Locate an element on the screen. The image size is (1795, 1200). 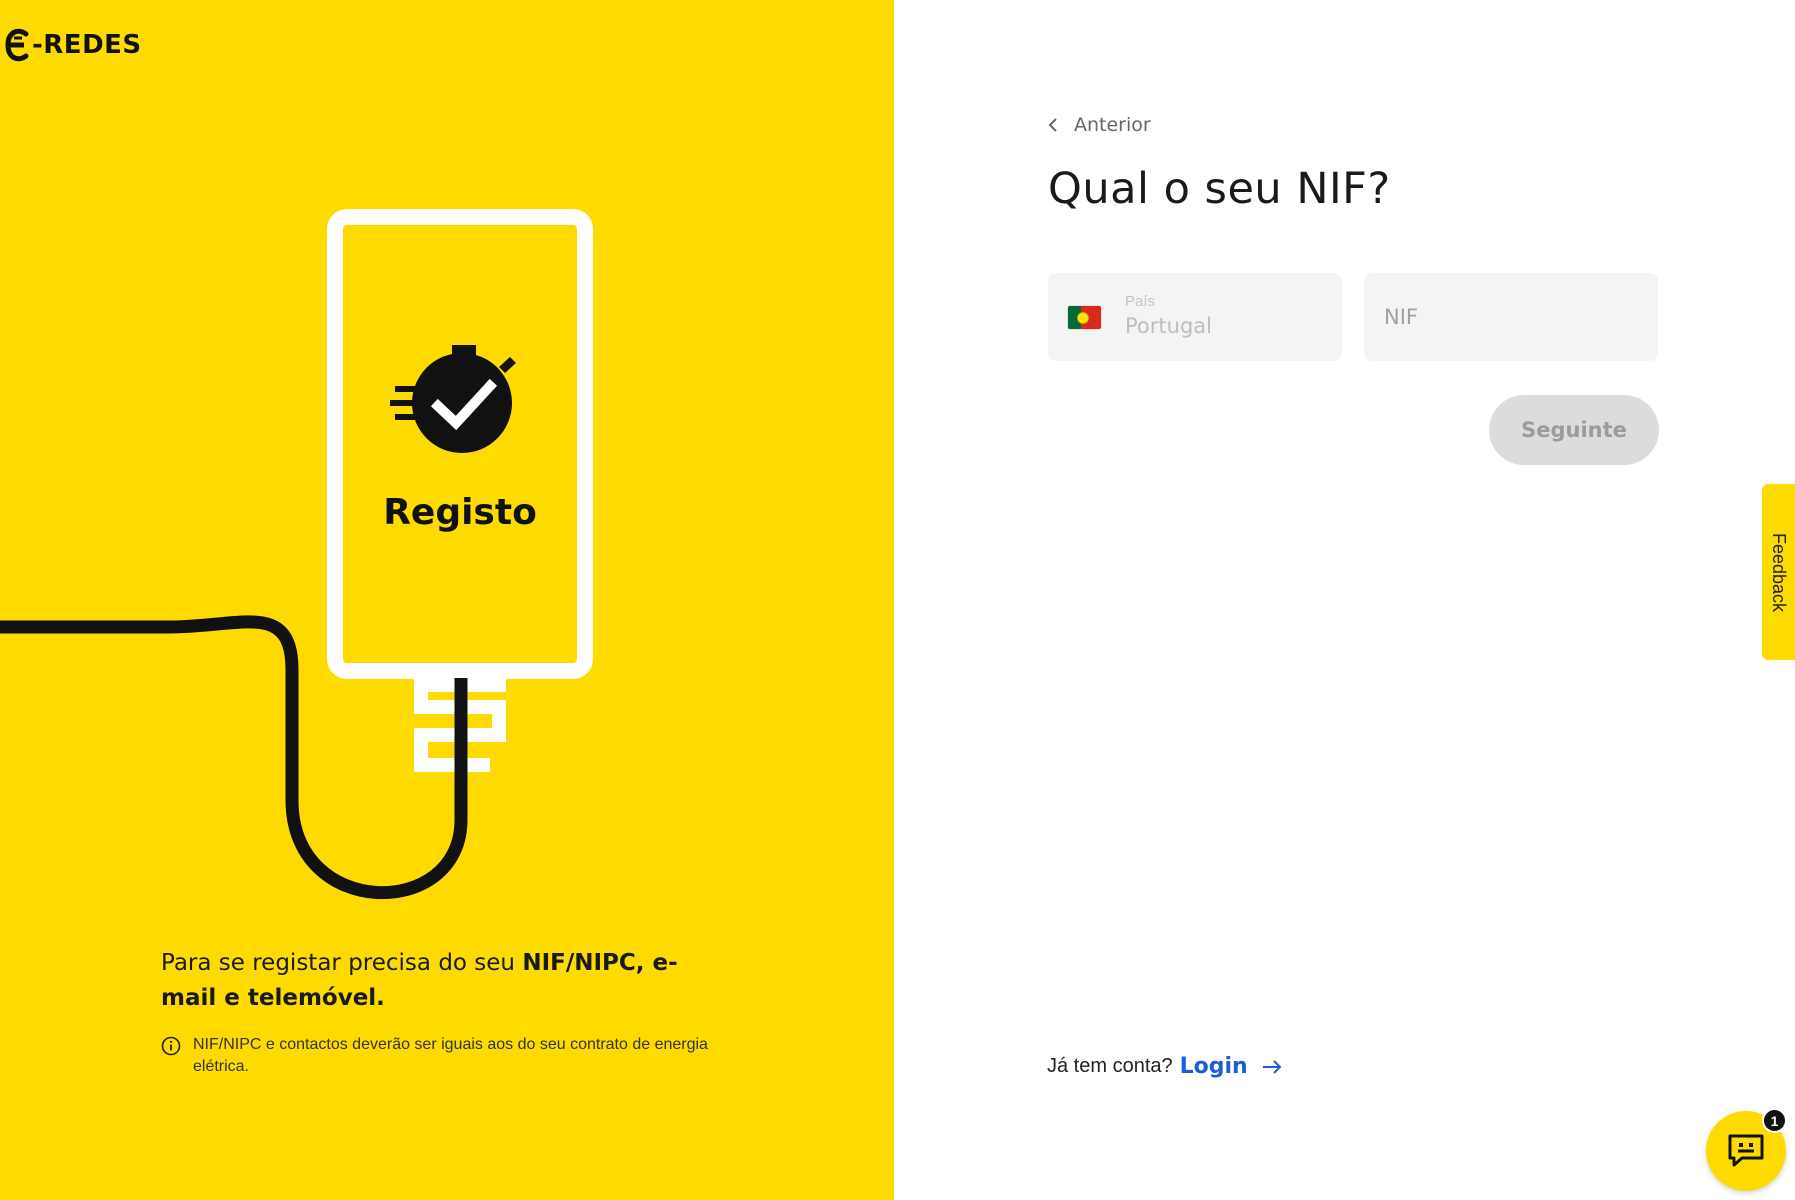
intro-regular-text: Para se registar precisa do seu is located at coordinates (342, 963).